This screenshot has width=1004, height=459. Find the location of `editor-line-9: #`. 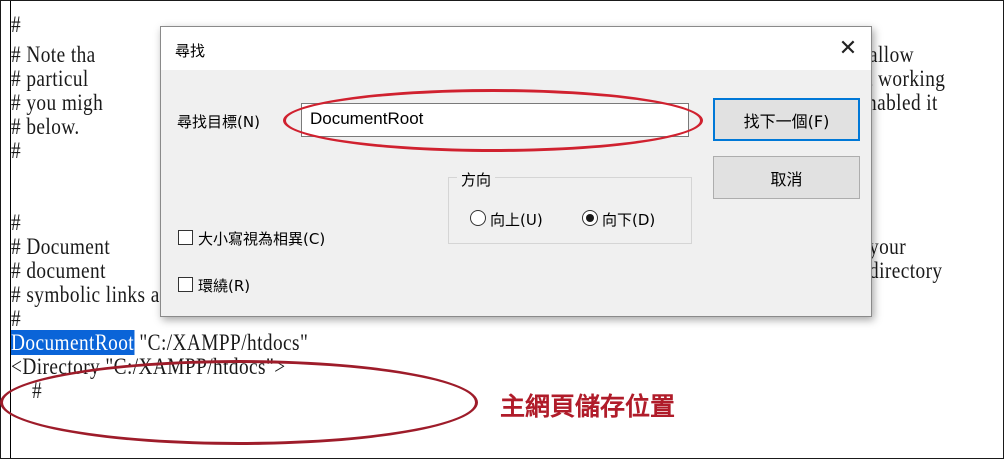

editor-line-9: # is located at coordinates (16, 222).